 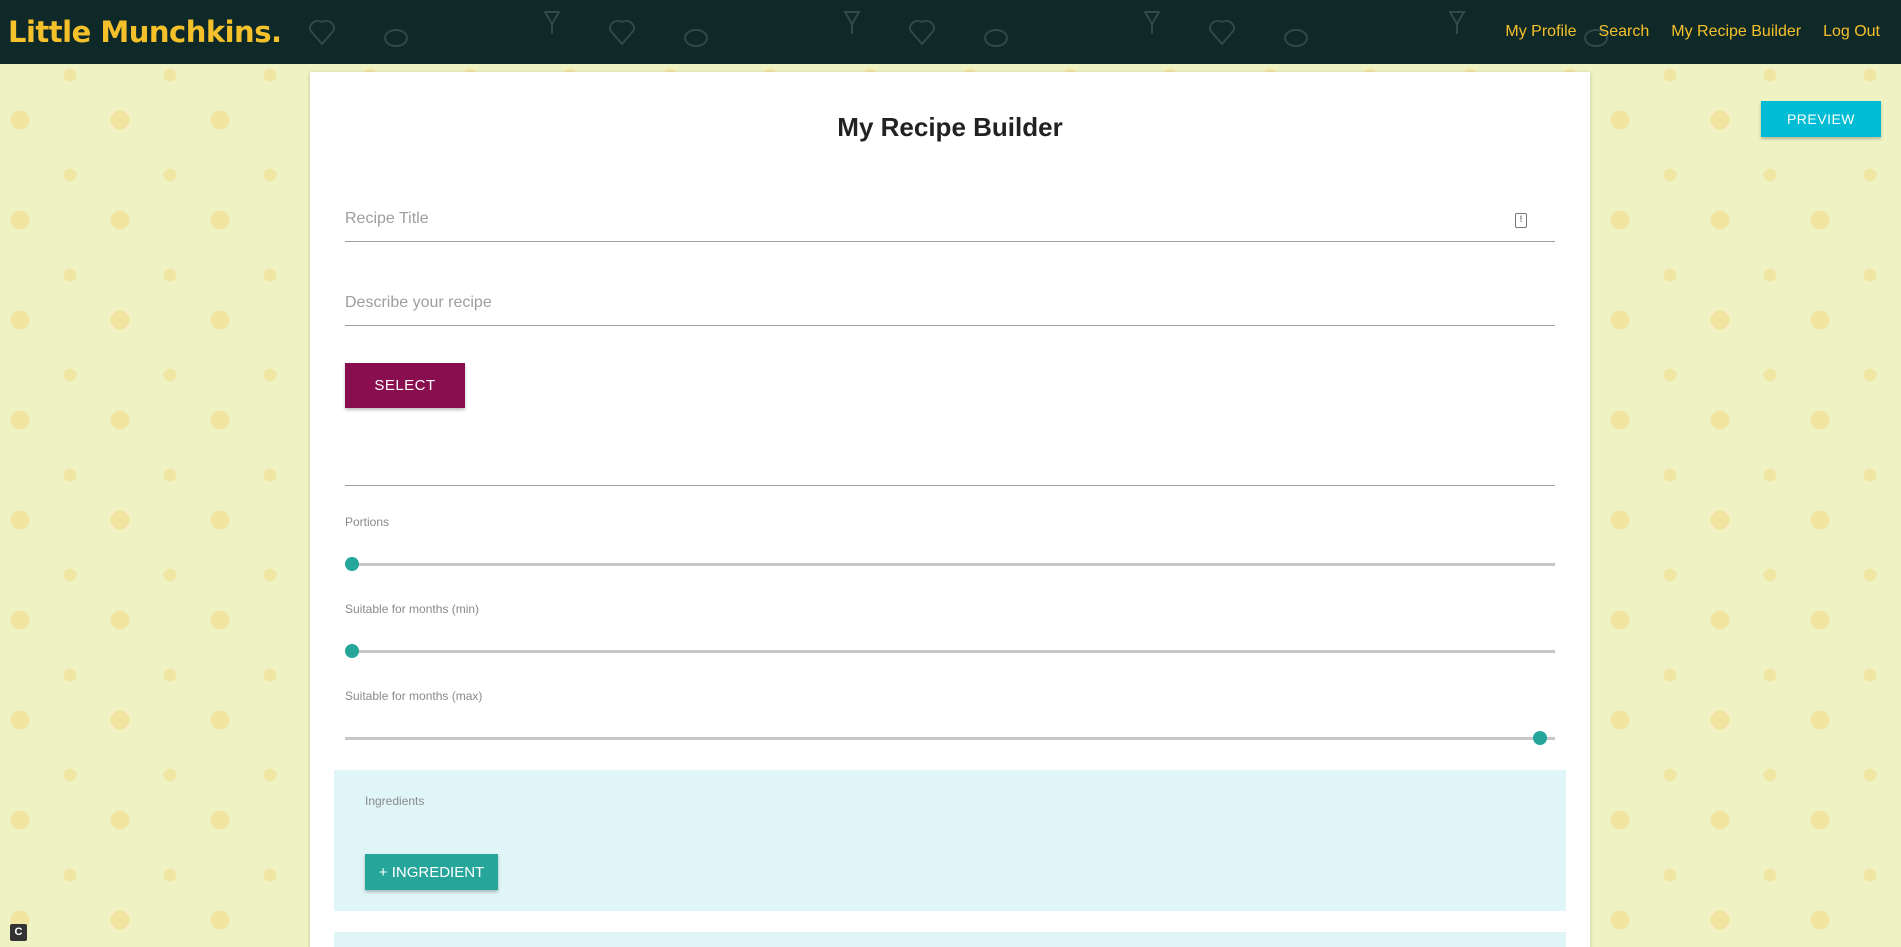 I want to click on next-section, so click(x=950, y=939).